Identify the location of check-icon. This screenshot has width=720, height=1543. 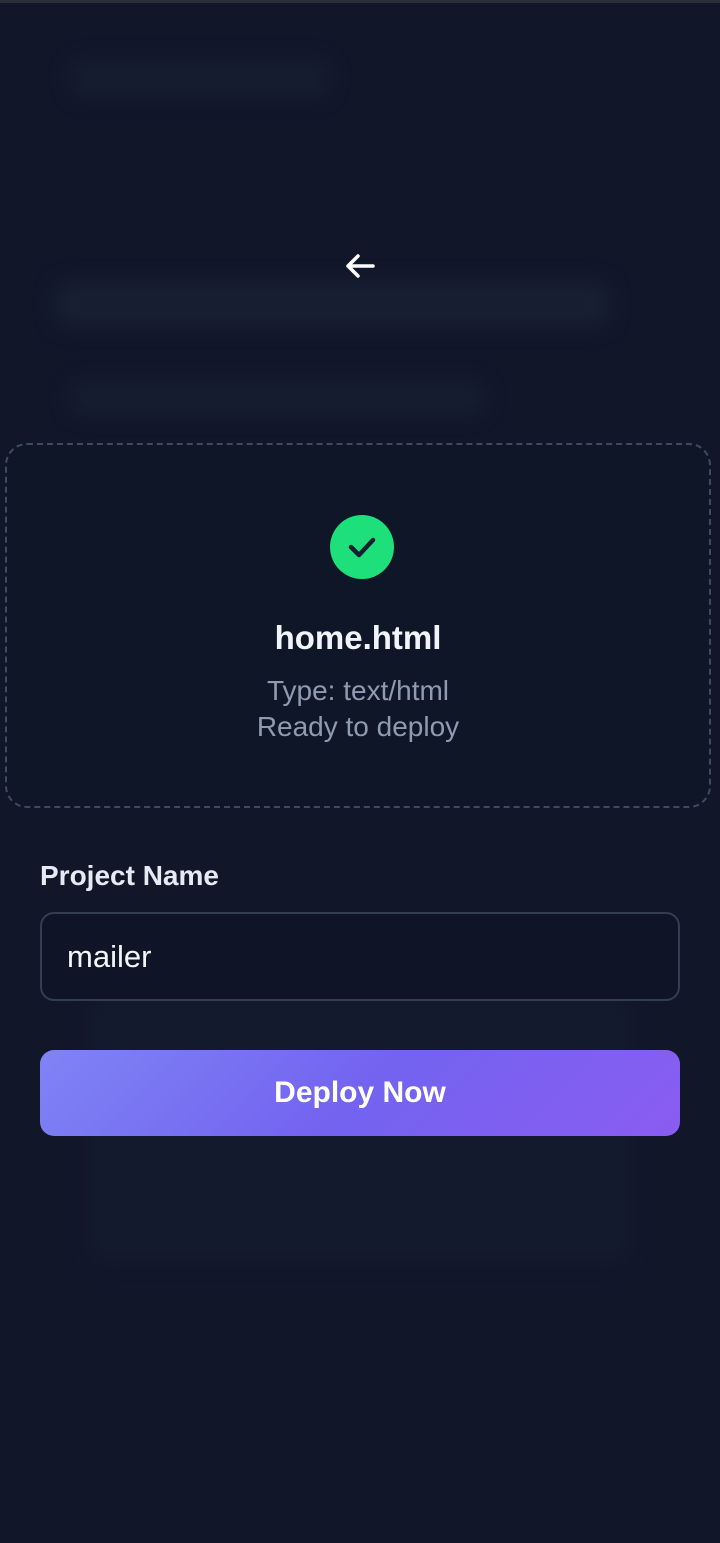
(362, 547).